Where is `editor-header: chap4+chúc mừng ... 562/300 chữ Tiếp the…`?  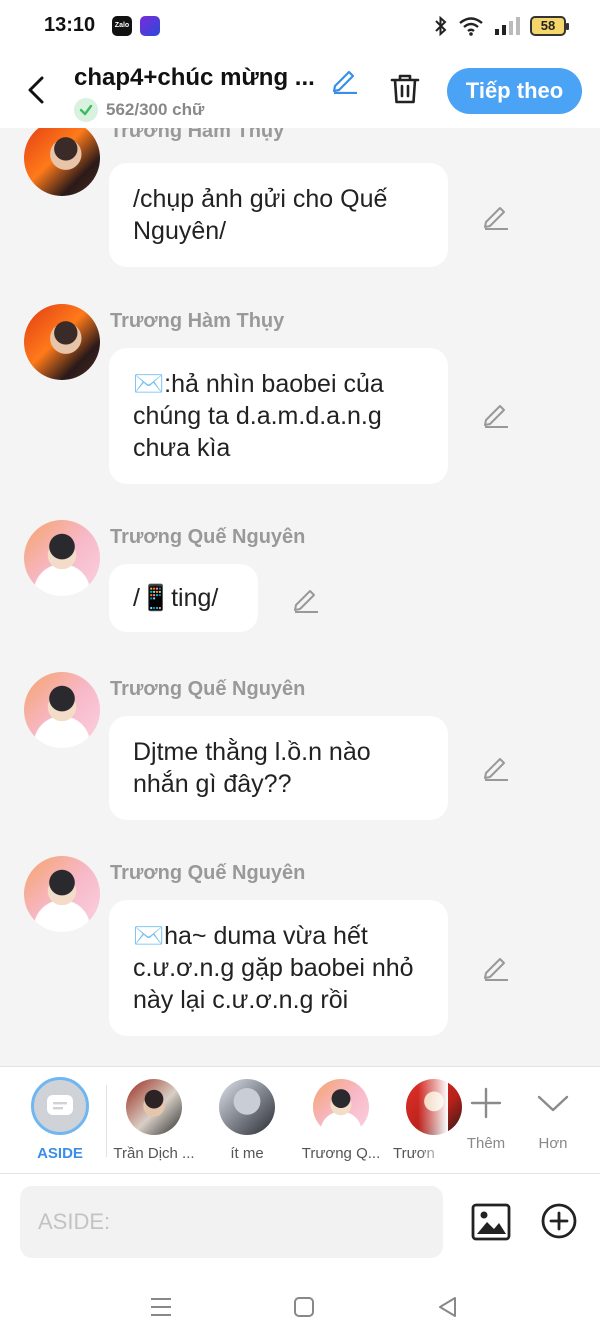
editor-header: chap4+chúc mừng ... 562/300 chữ Tiếp the… is located at coordinates (300, 90).